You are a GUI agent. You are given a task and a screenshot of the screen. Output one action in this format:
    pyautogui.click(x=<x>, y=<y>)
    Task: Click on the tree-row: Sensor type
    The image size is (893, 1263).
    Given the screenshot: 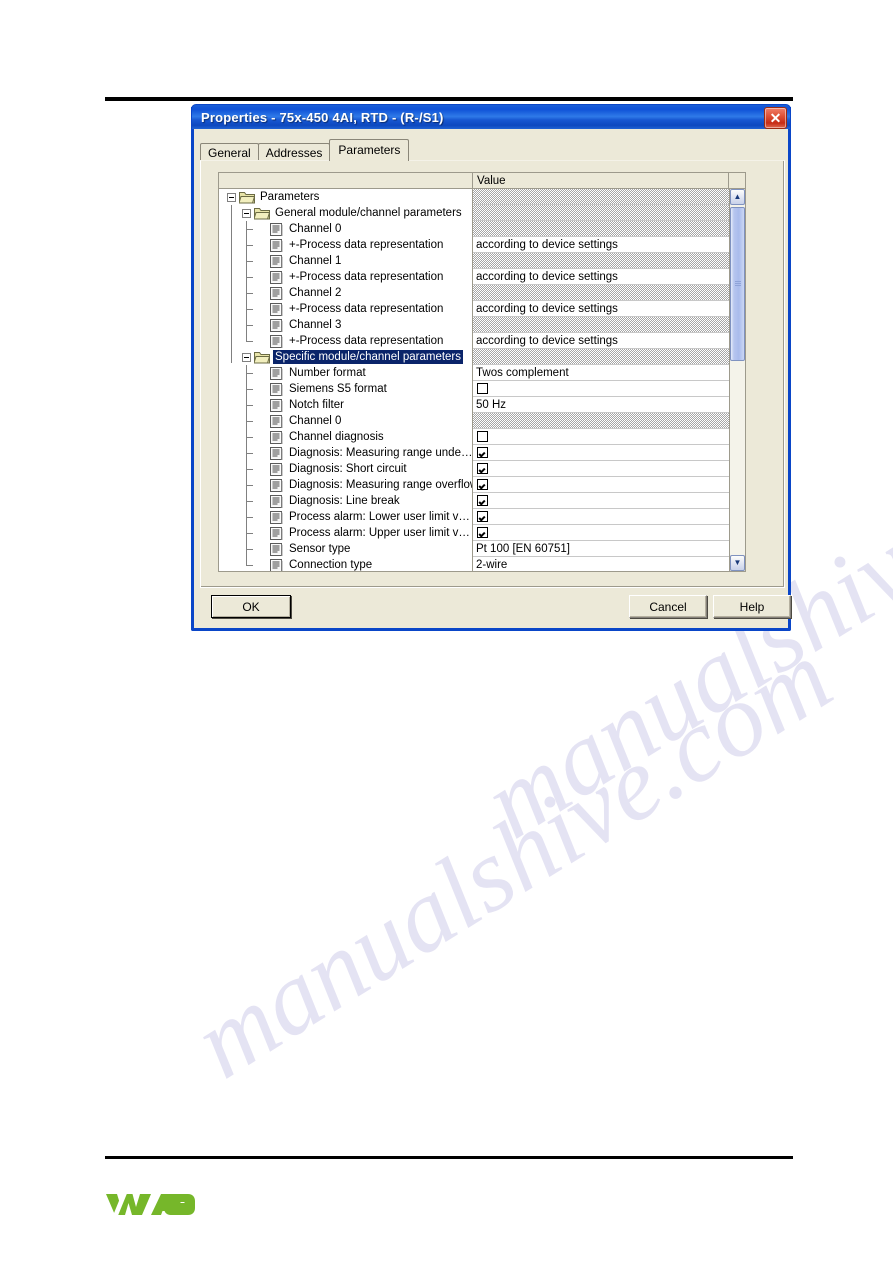 What is the action you would take?
    pyautogui.click(x=345, y=549)
    